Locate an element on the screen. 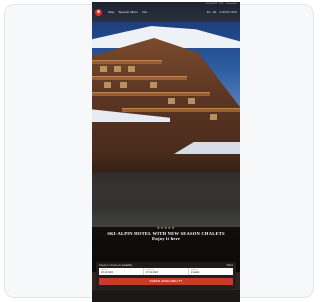 This screenshot has height=302, width=320. logo-icon: ✱ is located at coordinates (98, 11).